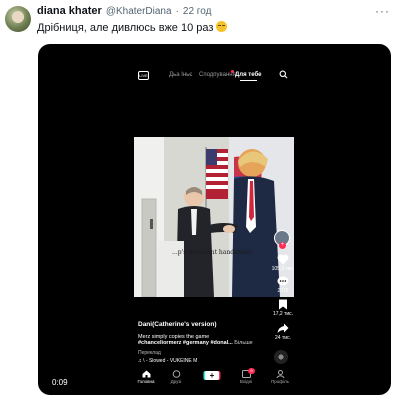 Image resolution: width=400 pixels, height=400 pixels. I want to click on heart-icon, so click(283, 259).